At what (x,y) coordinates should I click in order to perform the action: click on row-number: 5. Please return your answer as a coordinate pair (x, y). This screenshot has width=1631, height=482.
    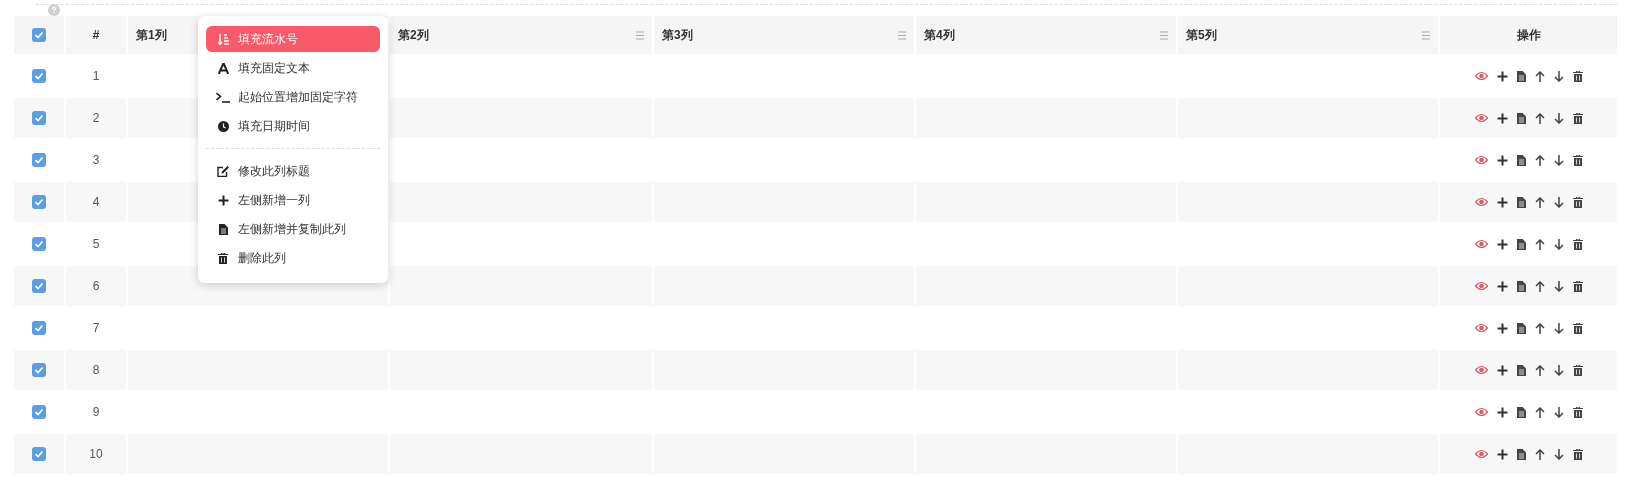
    Looking at the image, I should click on (96, 244).